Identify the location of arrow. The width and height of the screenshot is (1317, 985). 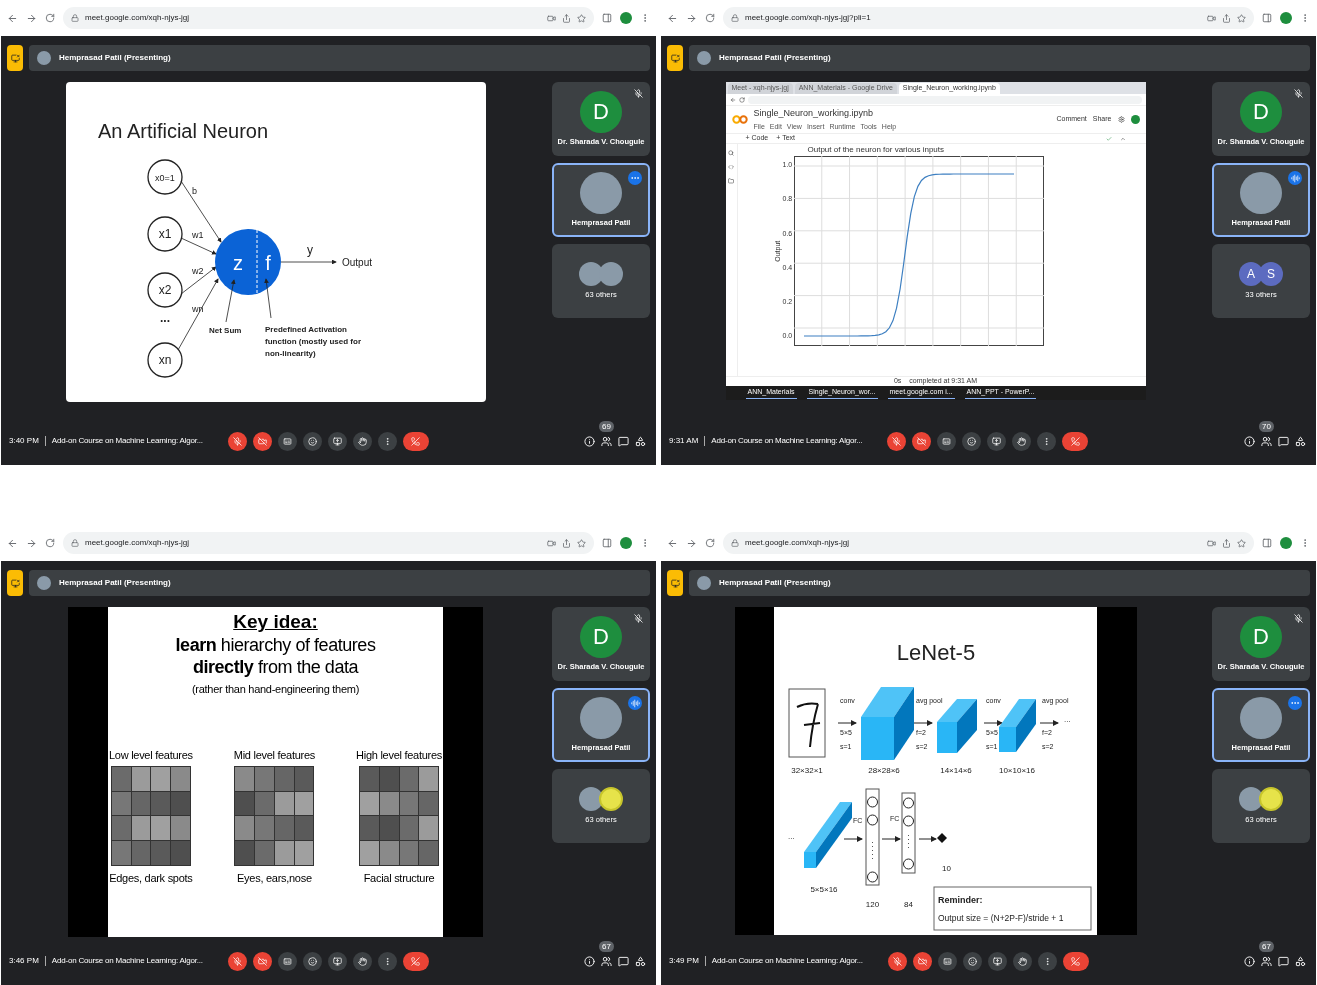
(927, 839).